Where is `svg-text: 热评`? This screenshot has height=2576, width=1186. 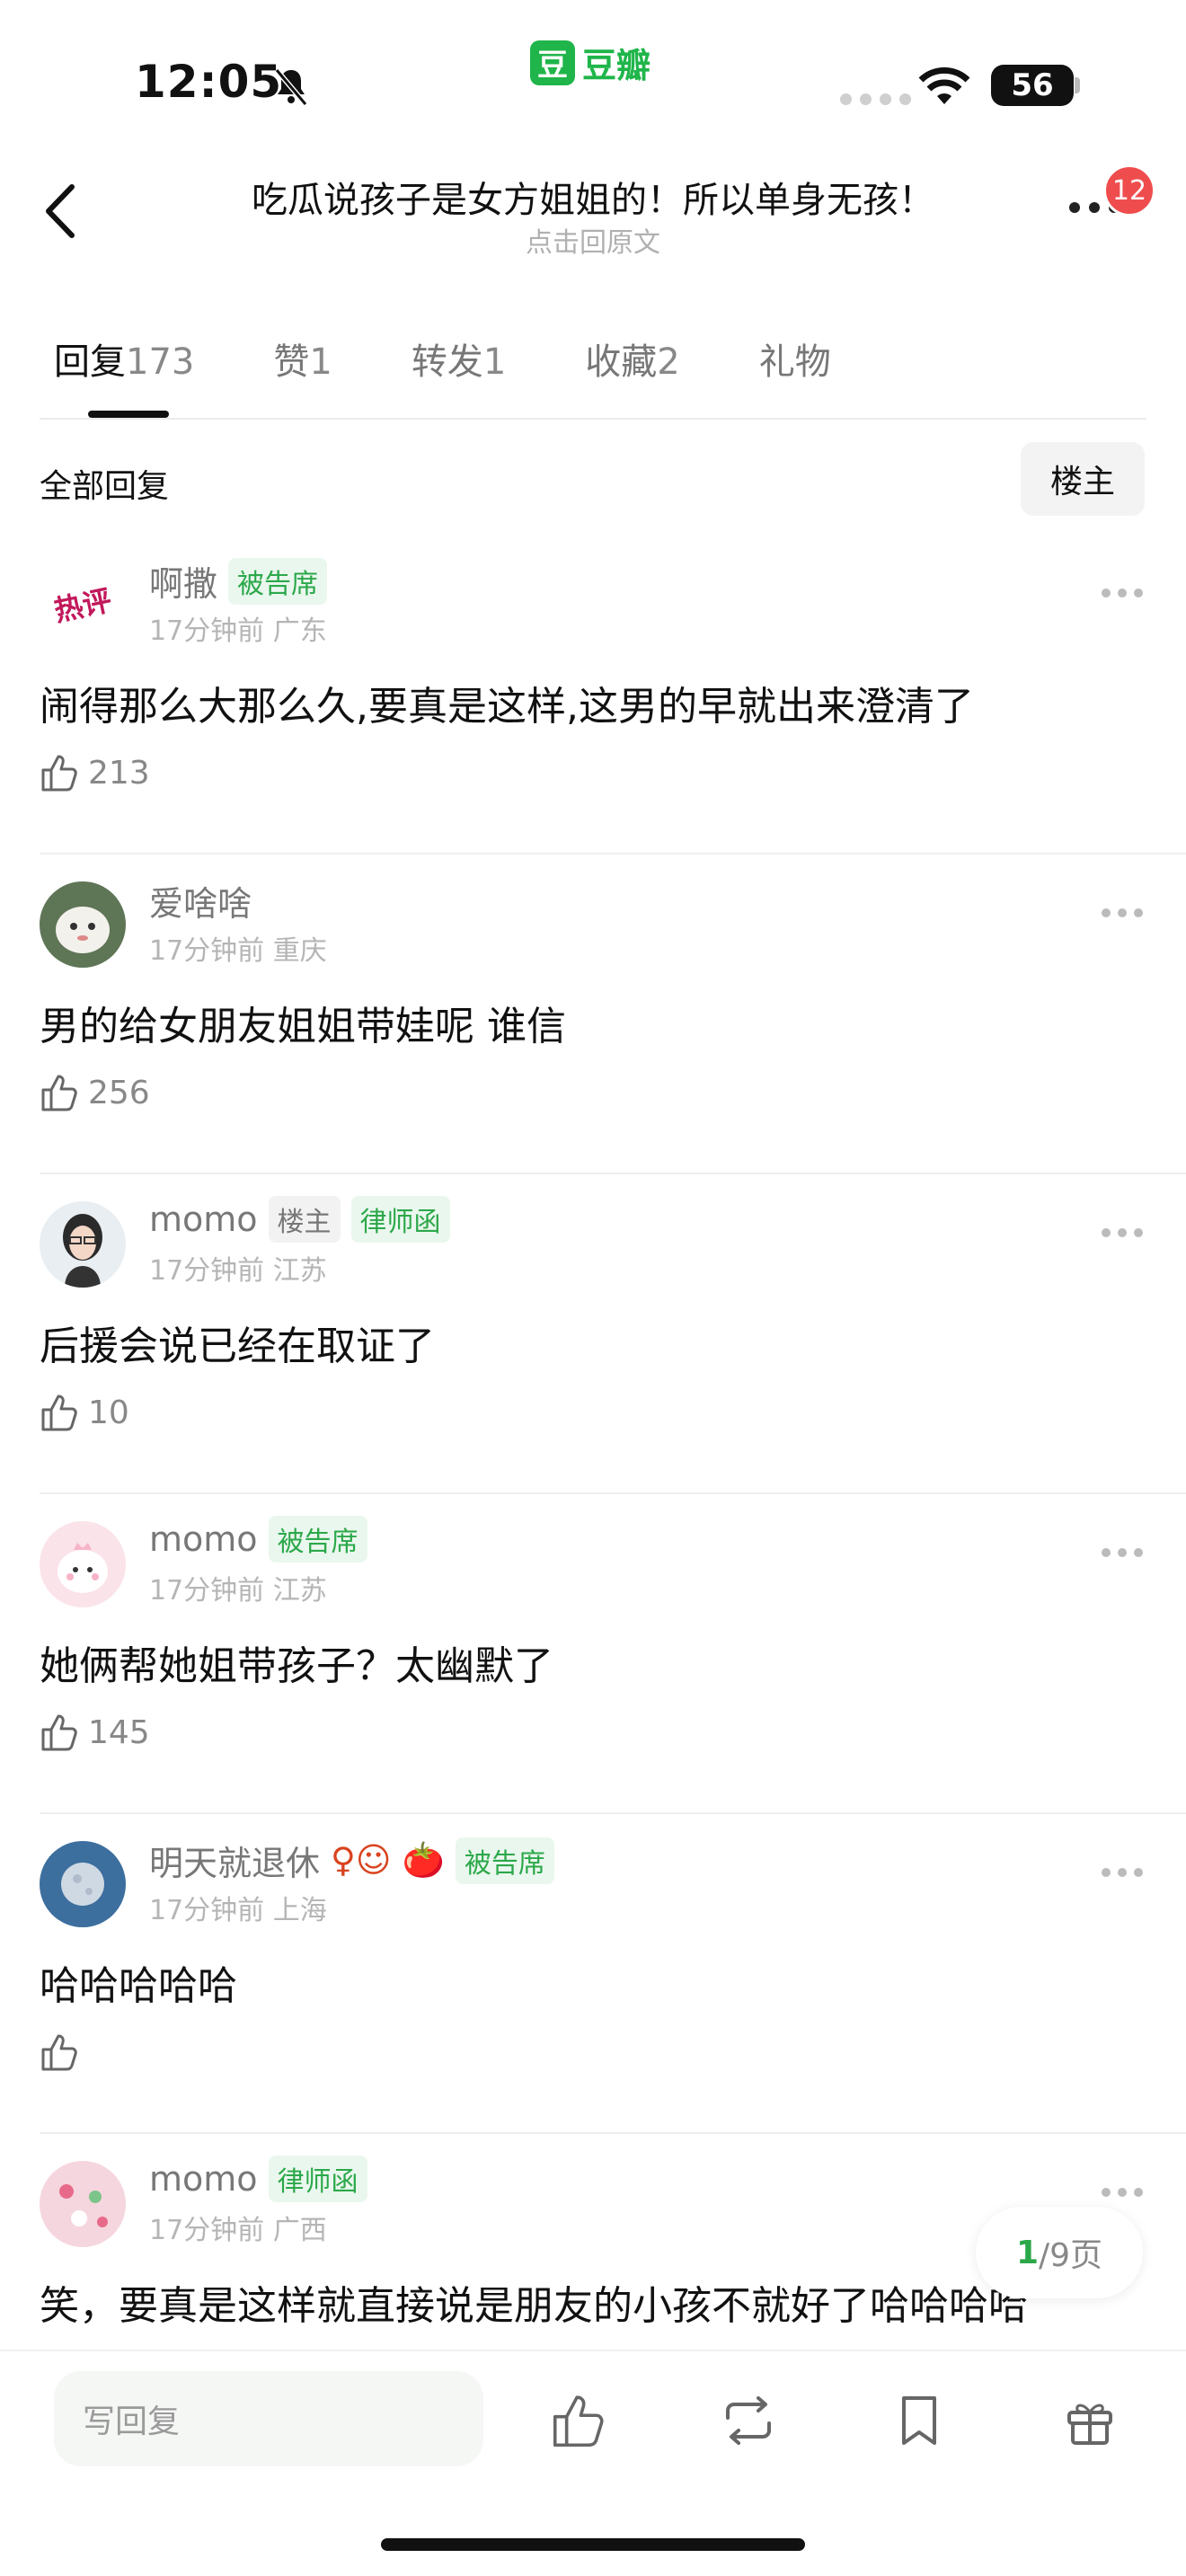
svg-text: 热评 is located at coordinates (83, 605).